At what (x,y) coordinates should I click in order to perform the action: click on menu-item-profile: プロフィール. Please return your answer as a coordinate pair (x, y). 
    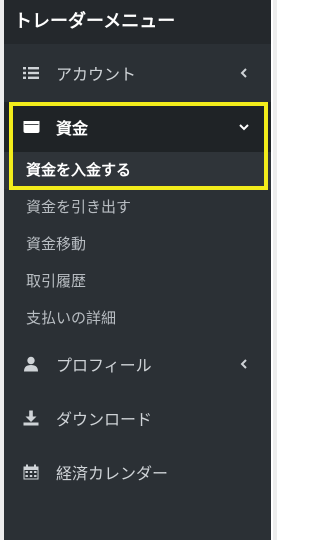
    Looking at the image, I should click on (137, 364).